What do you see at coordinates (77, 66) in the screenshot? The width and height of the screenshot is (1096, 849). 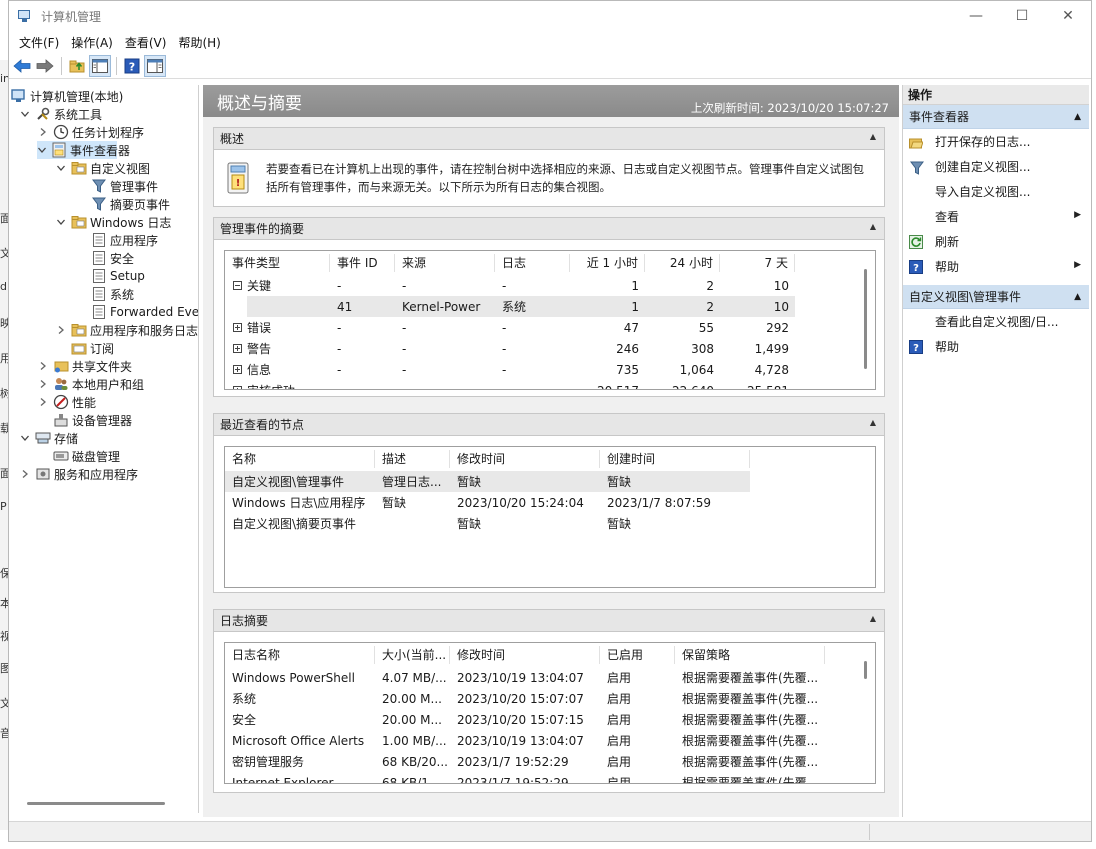 I see `up-level-button` at bounding box center [77, 66].